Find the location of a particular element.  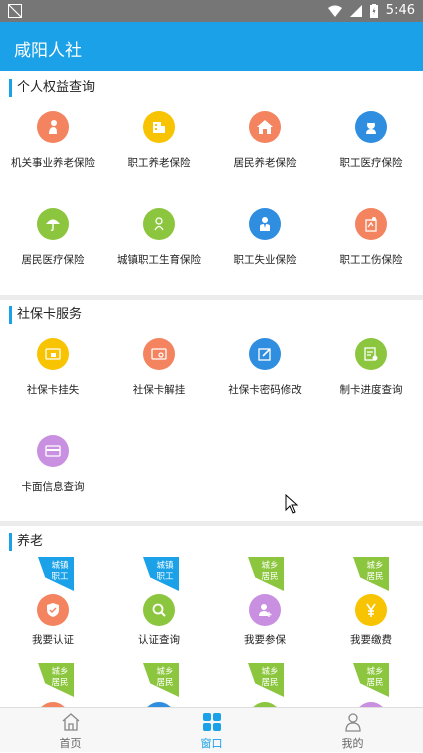

home-icon is located at coordinates (70, 722).